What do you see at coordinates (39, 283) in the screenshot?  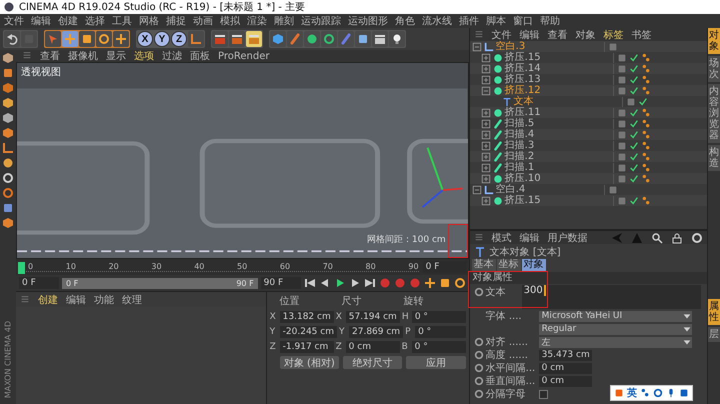 I see `start-frame-field: 0 F` at bounding box center [39, 283].